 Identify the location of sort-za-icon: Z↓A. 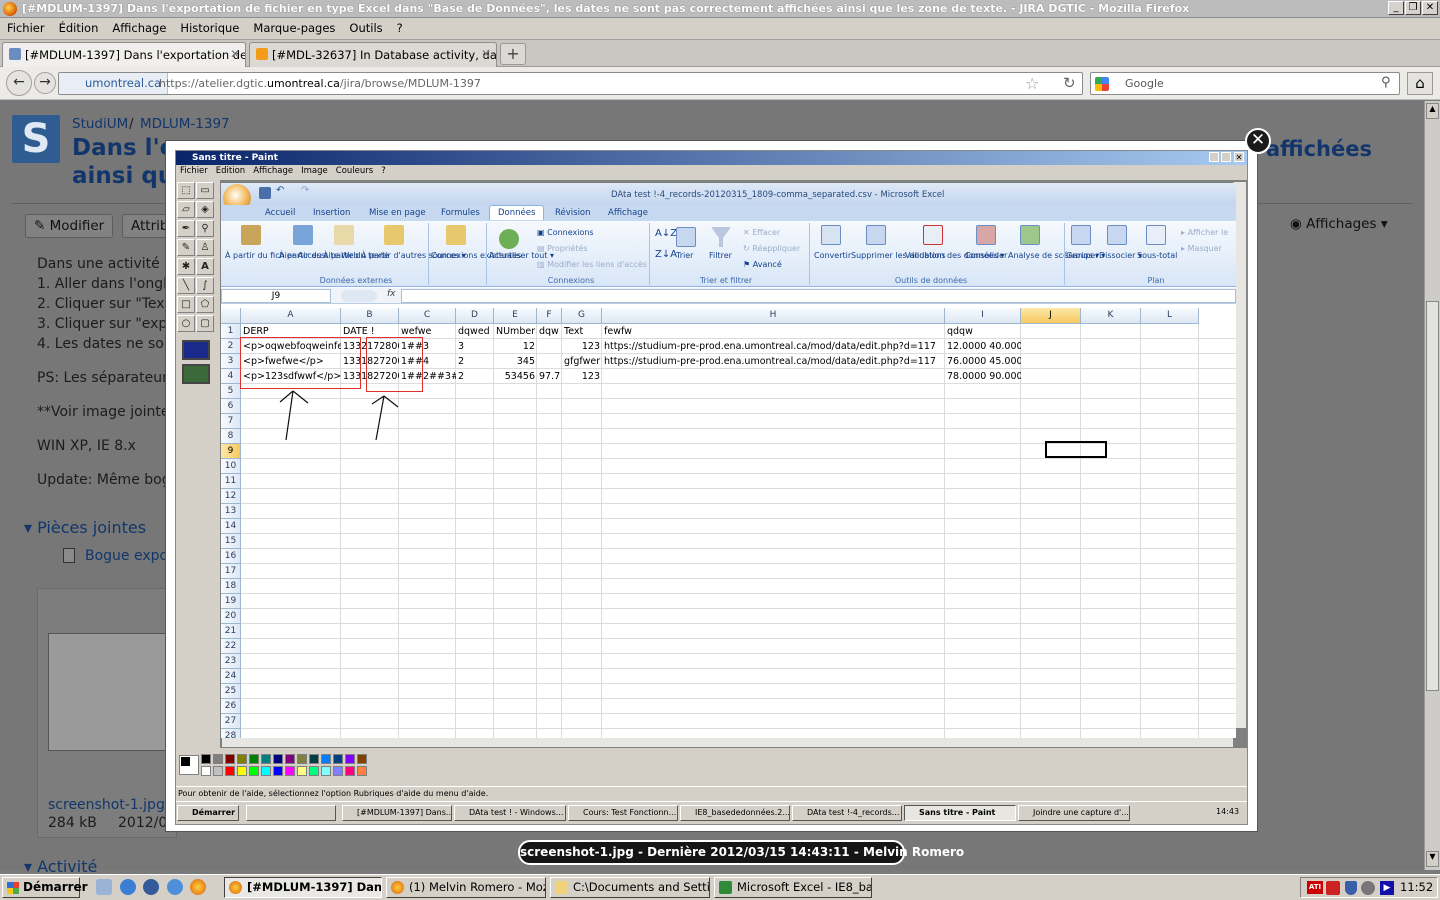
(666, 255).